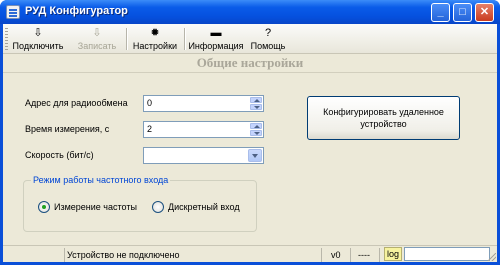  I want to click on info-button: ▬ Информация, so click(216, 39).